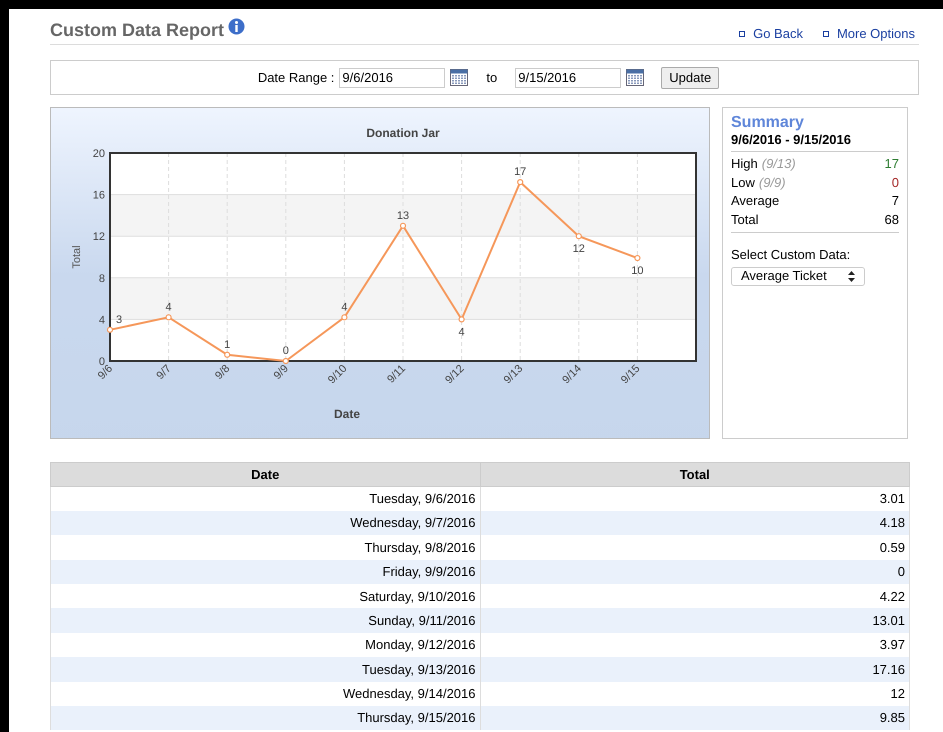 The height and width of the screenshot is (732, 943). I want to click on y-tick-label: 4, so click(101, 320).